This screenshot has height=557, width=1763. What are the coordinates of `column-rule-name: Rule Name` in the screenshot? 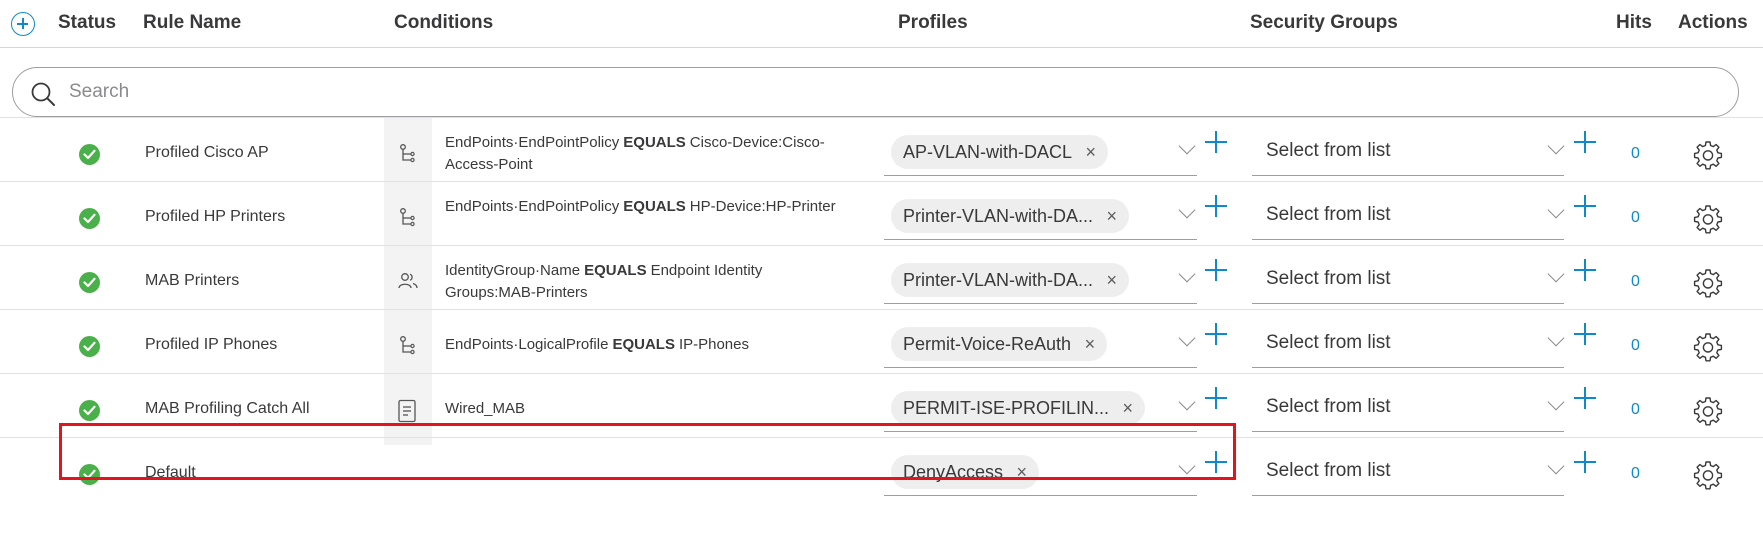 It's located at (192, 23).